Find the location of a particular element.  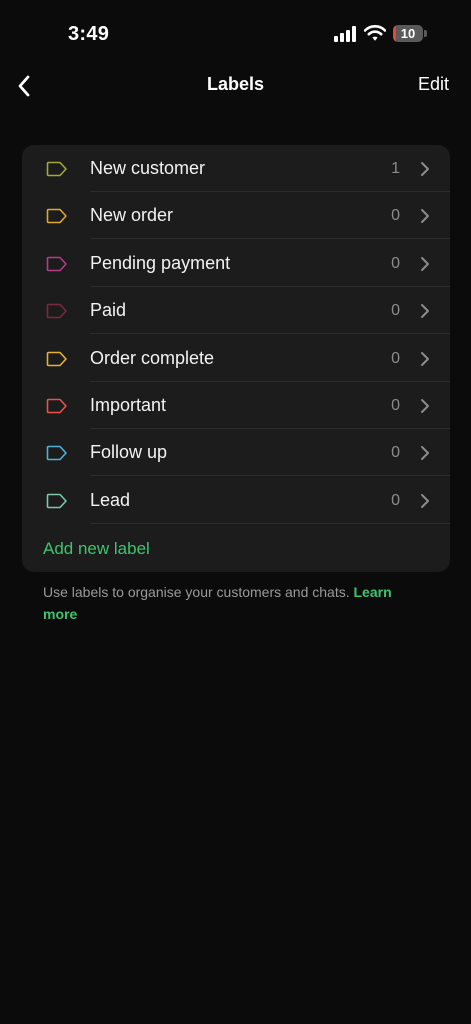

row-divider is located at coordinates (270, 523).